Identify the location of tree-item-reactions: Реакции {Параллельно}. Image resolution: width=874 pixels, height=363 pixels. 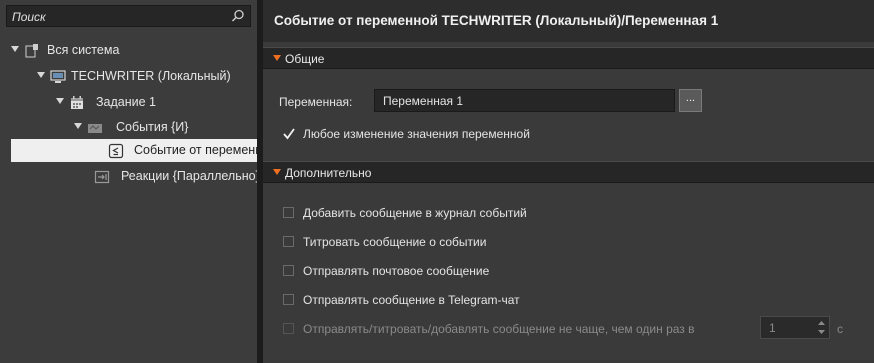
(128, 177).